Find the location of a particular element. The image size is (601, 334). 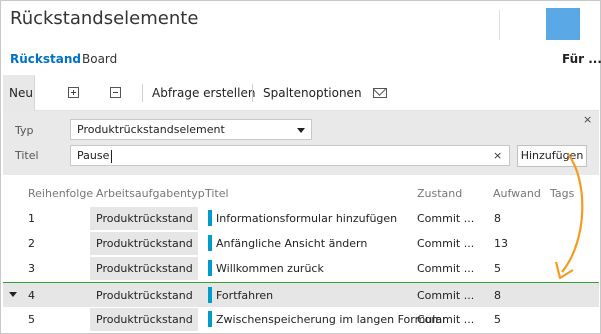

clear-icon: × is located at coordinates (497, 155).